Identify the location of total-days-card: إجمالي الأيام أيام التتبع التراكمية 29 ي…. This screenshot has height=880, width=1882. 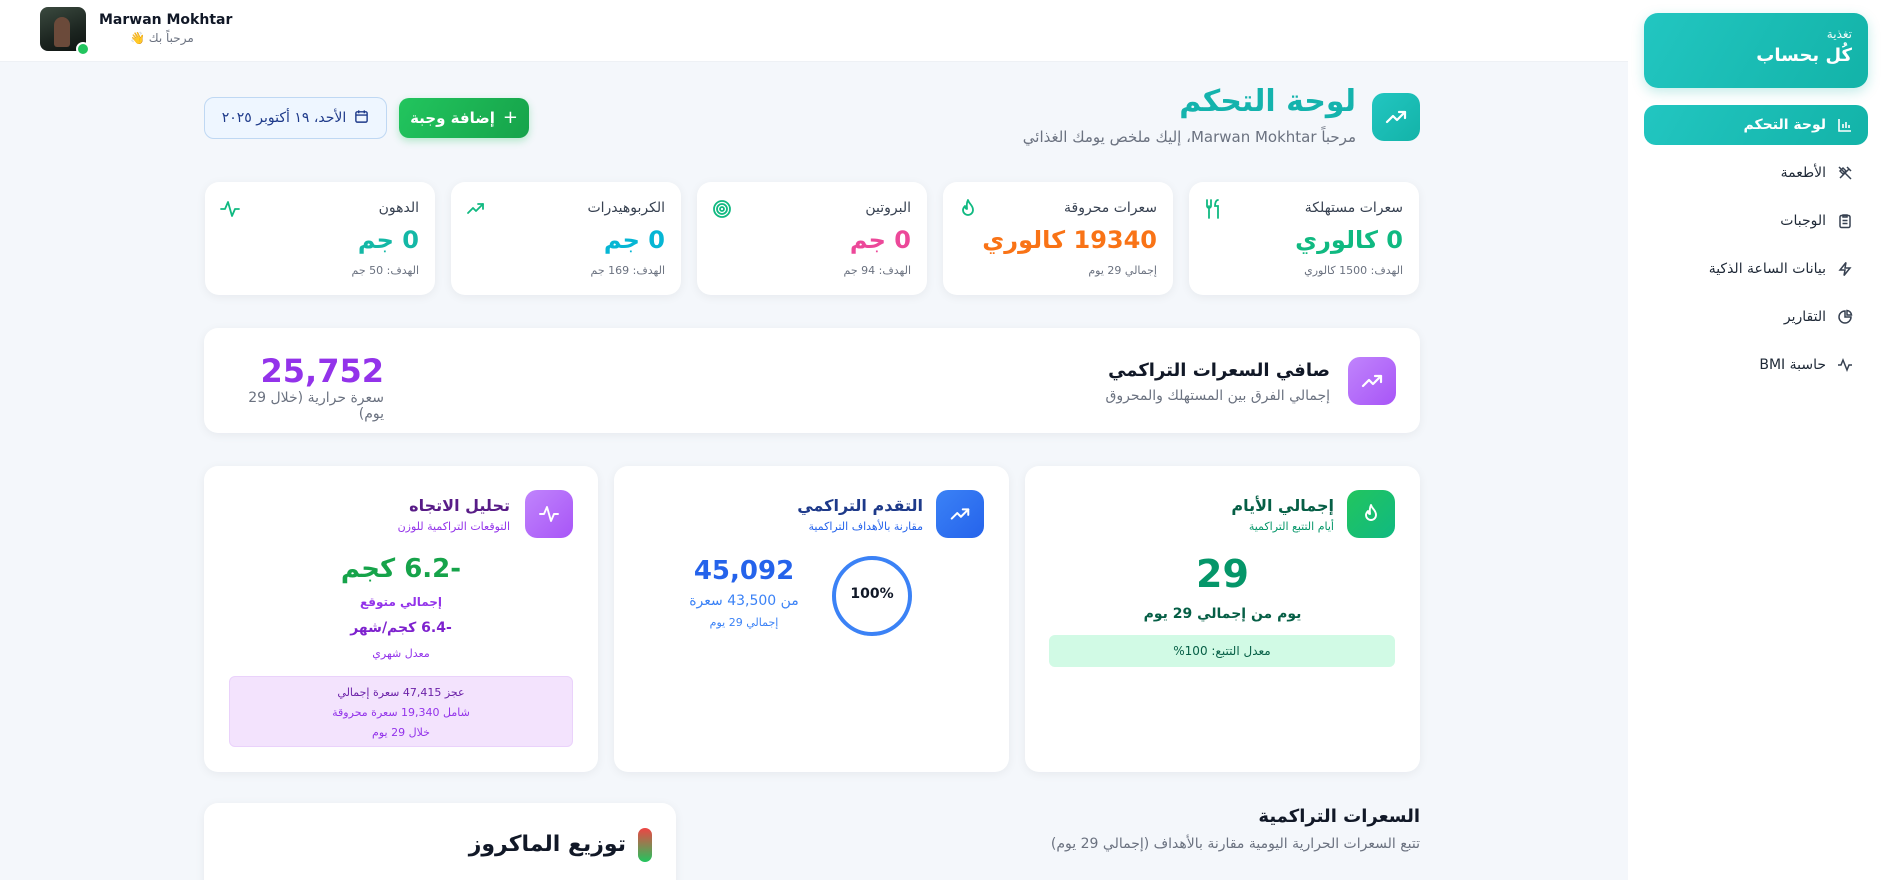
(1222, 619).